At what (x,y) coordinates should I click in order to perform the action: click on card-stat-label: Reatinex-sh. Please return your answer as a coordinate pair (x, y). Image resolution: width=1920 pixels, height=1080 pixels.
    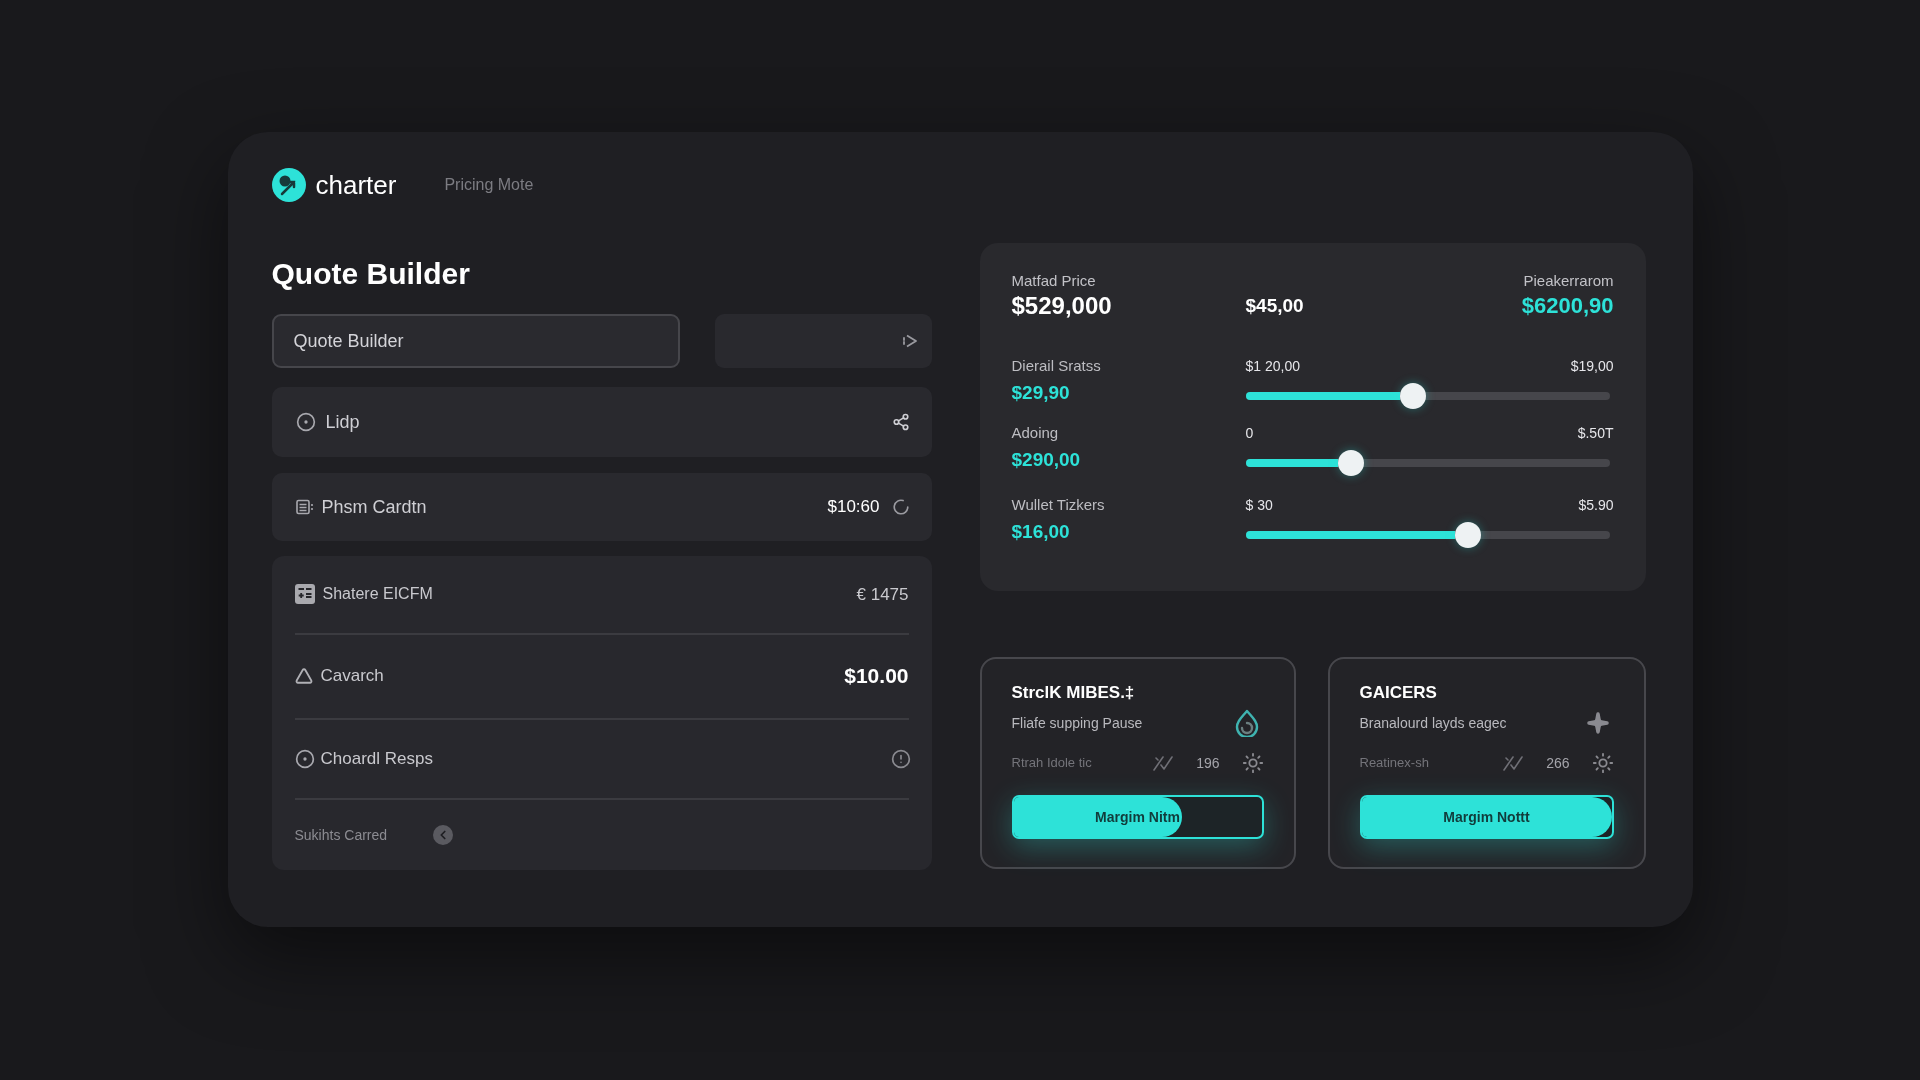
    Looking at the image, I should click on (1394, 763).